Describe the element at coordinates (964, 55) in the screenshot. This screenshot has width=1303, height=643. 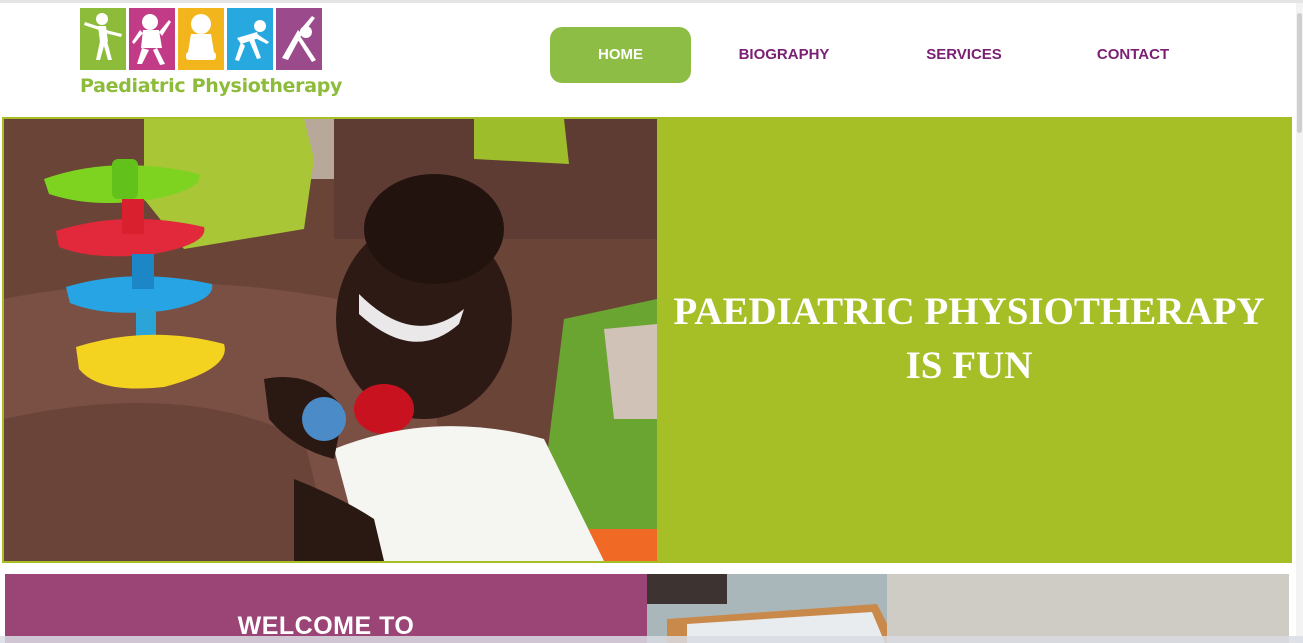
I see `nav-services: SERVICES` at that location.